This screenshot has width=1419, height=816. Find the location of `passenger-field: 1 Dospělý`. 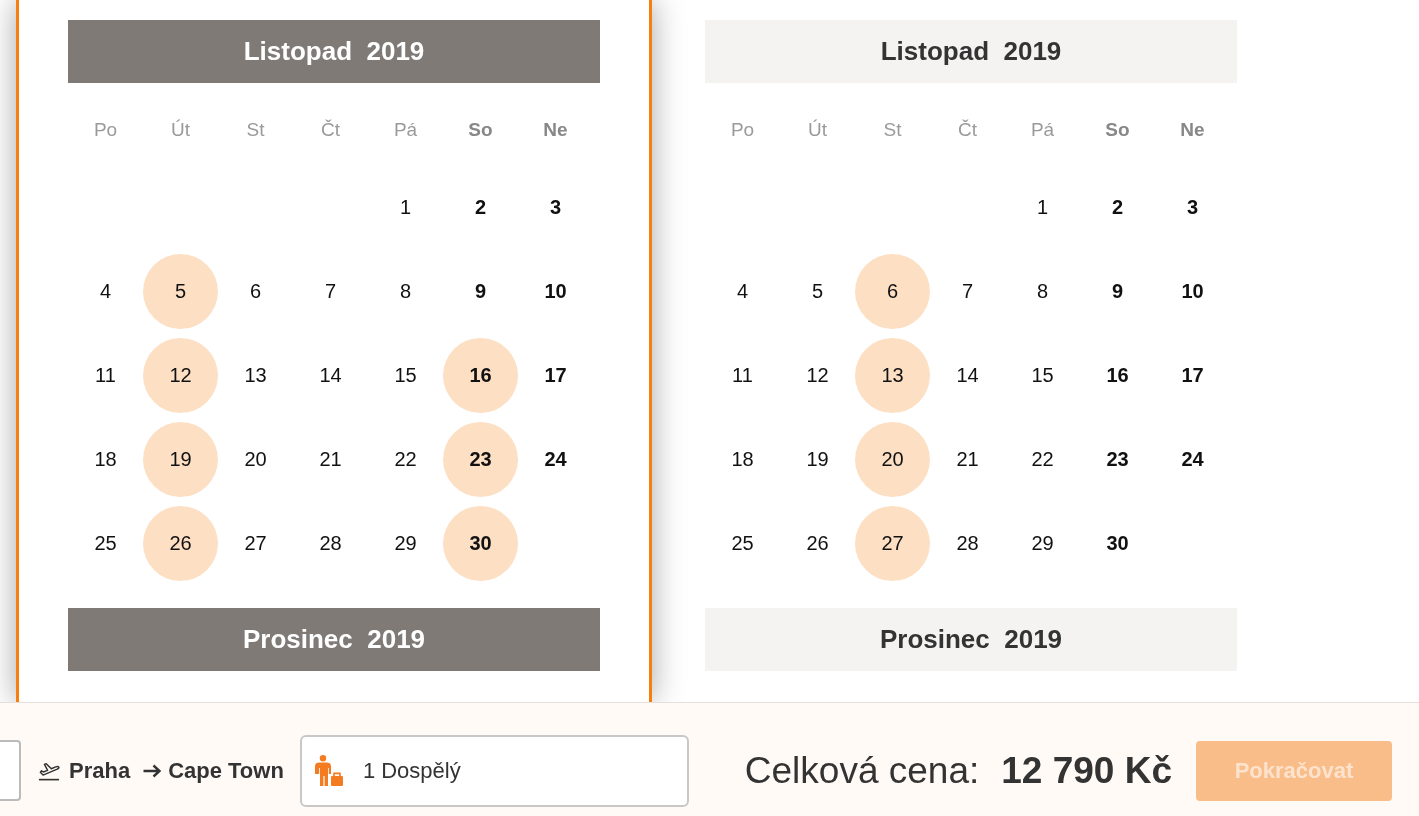

passenger-field: 1 Dospělý is located at coordinates (494, 770).